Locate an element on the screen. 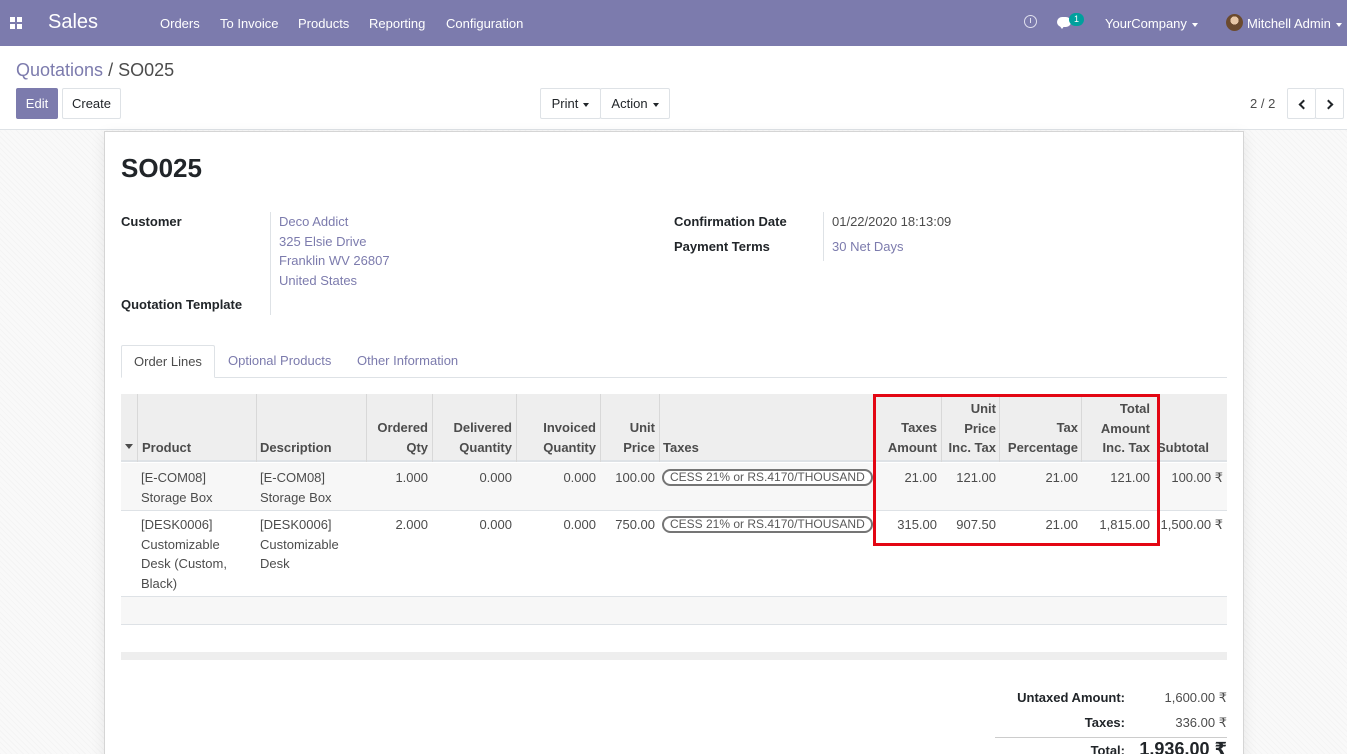  menu-configuration: Configuration is located at coordinates (484, 23).